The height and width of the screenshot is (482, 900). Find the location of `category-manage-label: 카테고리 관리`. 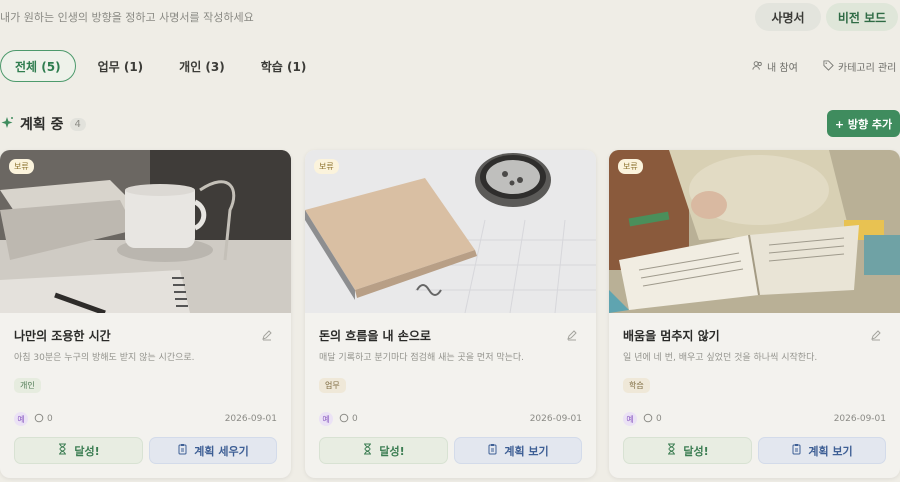

category-manage-label: 카테고리 관리 is located at coordinates (867, 68).